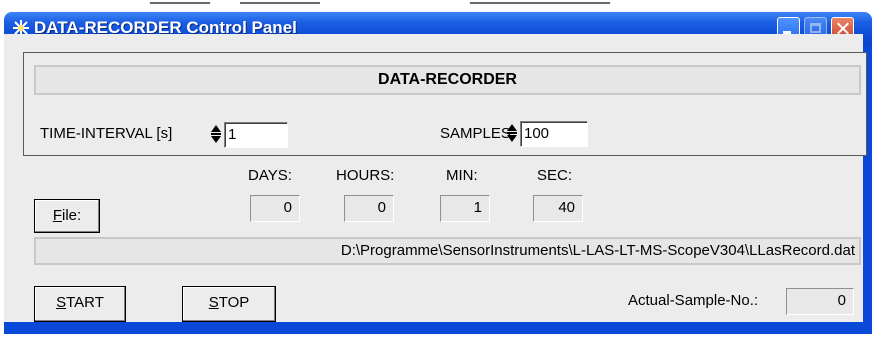 This screenshot has width=872, height=338. I want to click on background-strip, so click(436, 4).